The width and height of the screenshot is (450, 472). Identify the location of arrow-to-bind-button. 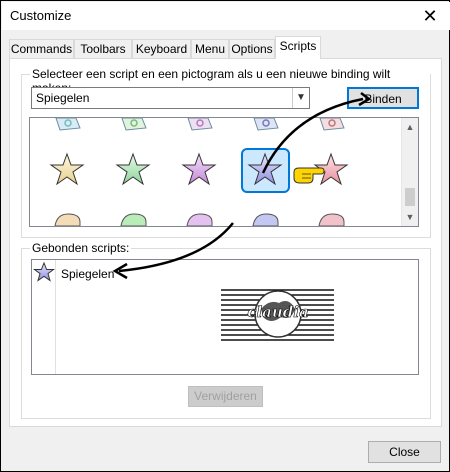
(312, 135).